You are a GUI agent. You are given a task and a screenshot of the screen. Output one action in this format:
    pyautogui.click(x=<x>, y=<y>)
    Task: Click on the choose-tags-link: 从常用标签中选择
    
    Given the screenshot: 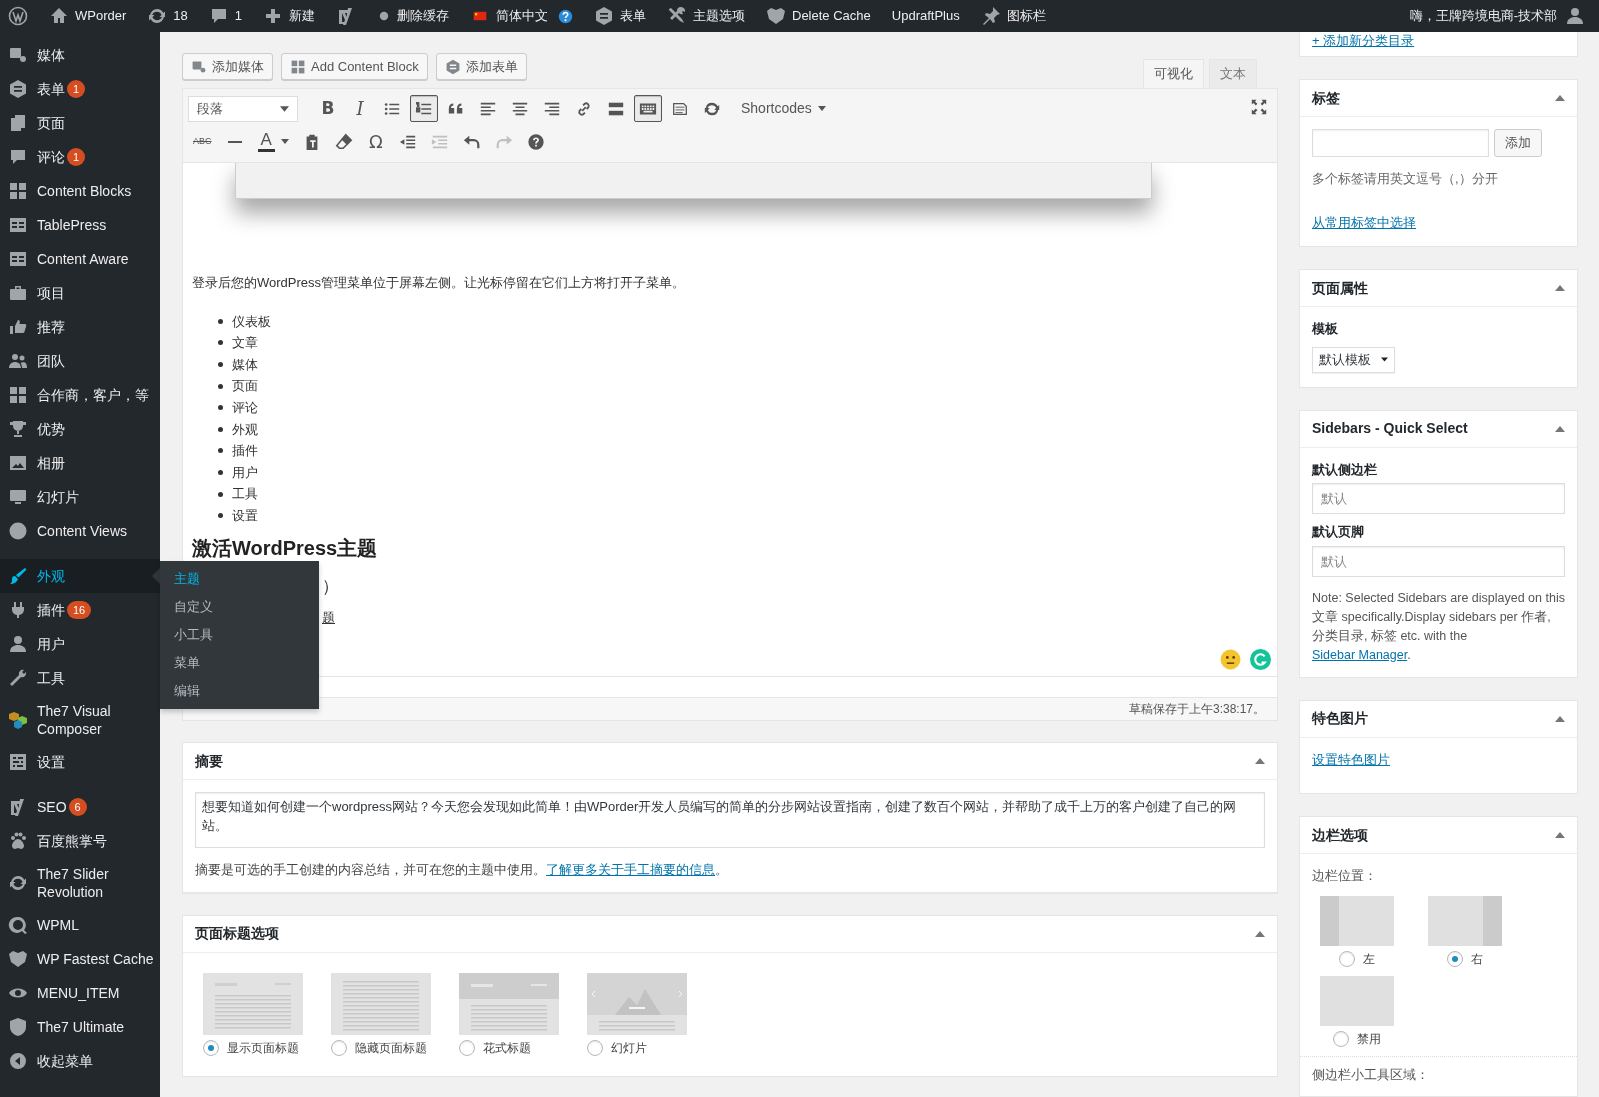 What is the action you would take?
    pyautogui.click(x=1438, y=222)
    